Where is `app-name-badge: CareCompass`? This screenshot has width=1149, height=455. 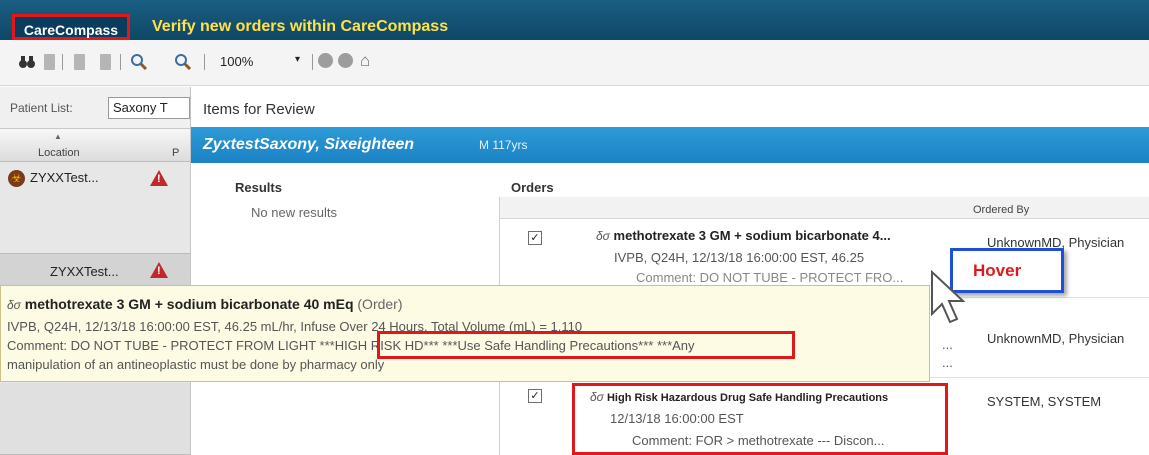
app-name-badge: CareCompass is located at coordinates (71, 27).